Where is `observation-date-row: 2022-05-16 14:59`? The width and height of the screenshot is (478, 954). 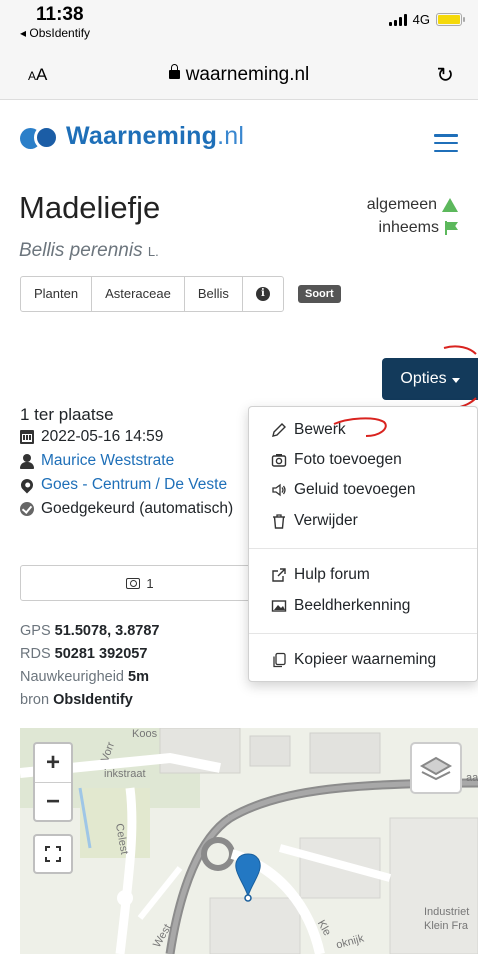 observation-date-row: 2022-05-16 14:59 is located at coordinates (91, 437).